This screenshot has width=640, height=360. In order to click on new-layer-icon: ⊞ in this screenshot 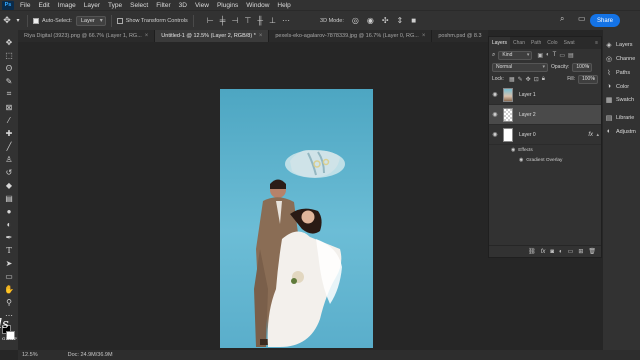, I will do `click(580, 251)`.